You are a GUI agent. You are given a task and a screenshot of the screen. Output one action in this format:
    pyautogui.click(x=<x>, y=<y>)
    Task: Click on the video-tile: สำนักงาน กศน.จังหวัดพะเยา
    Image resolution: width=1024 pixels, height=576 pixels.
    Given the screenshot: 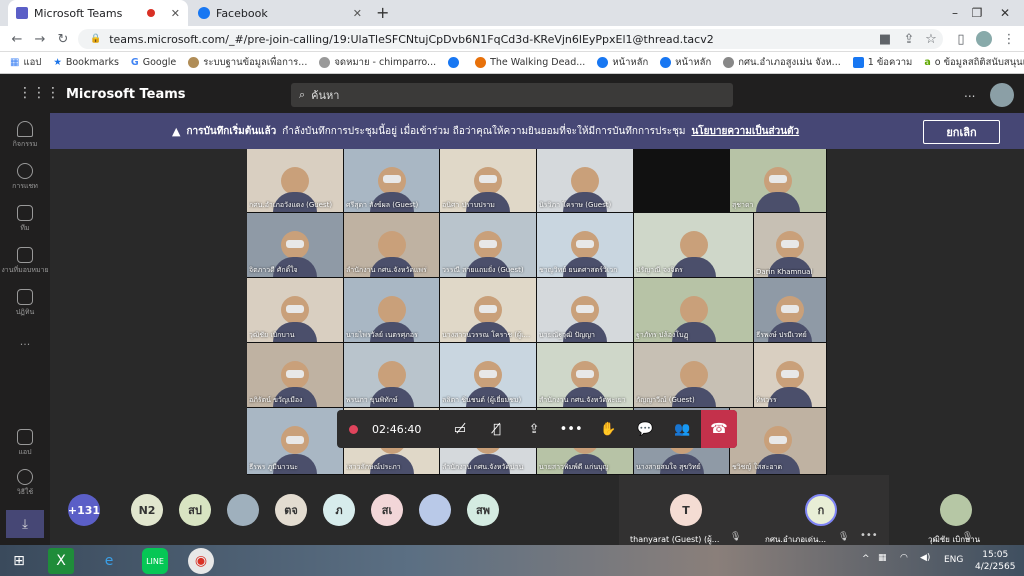 What is the action you would take?
    pyautogui.click(x=585, y=375)
    